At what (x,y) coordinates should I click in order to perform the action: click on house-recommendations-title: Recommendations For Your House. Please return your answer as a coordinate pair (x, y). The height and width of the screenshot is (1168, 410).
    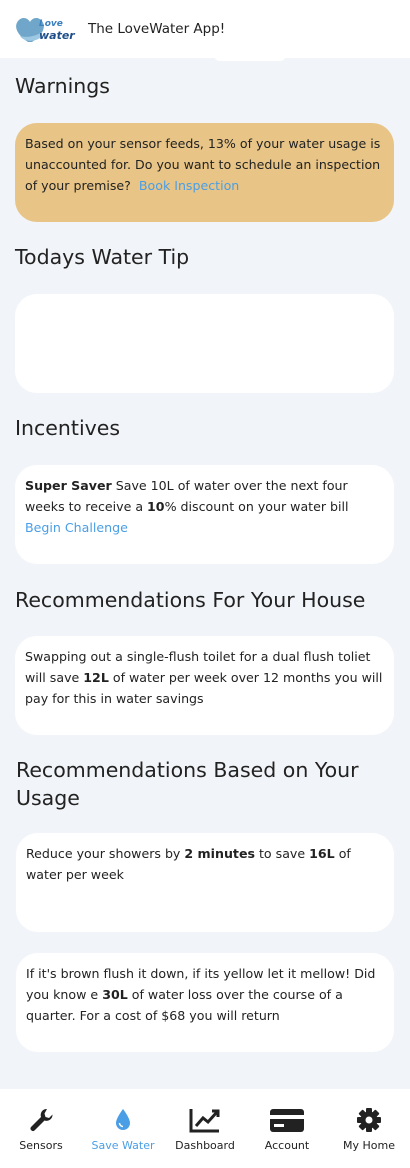
    Looking at the image, I should click on (190, 600).